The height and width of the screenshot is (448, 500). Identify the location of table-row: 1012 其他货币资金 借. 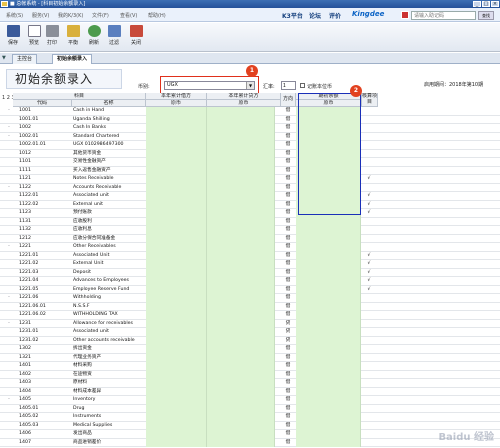
(250, 154).